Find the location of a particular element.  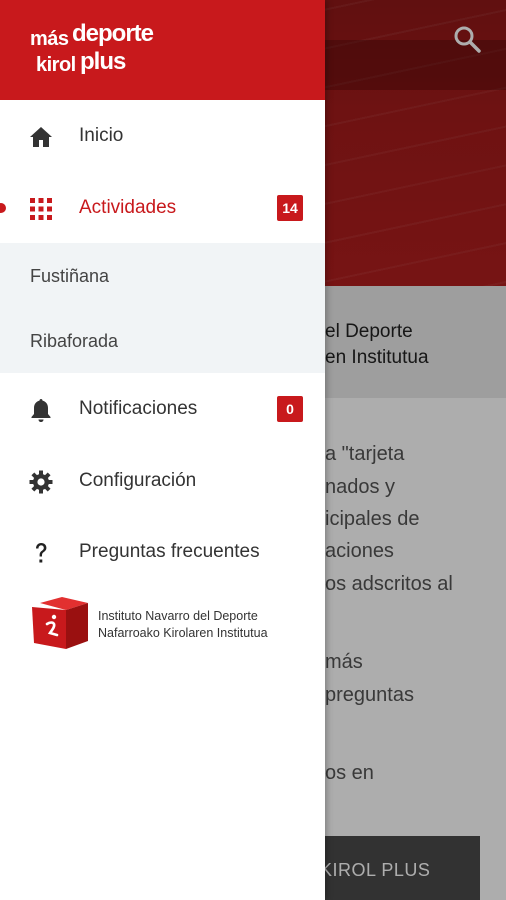

ind-cube-icon is located at coordinates (60, 623).